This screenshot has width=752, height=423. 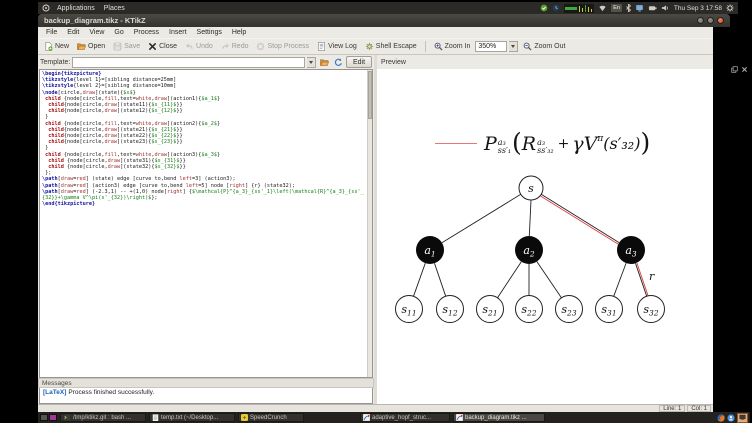 I want to click on power-icon, so click(x=730, y=8).